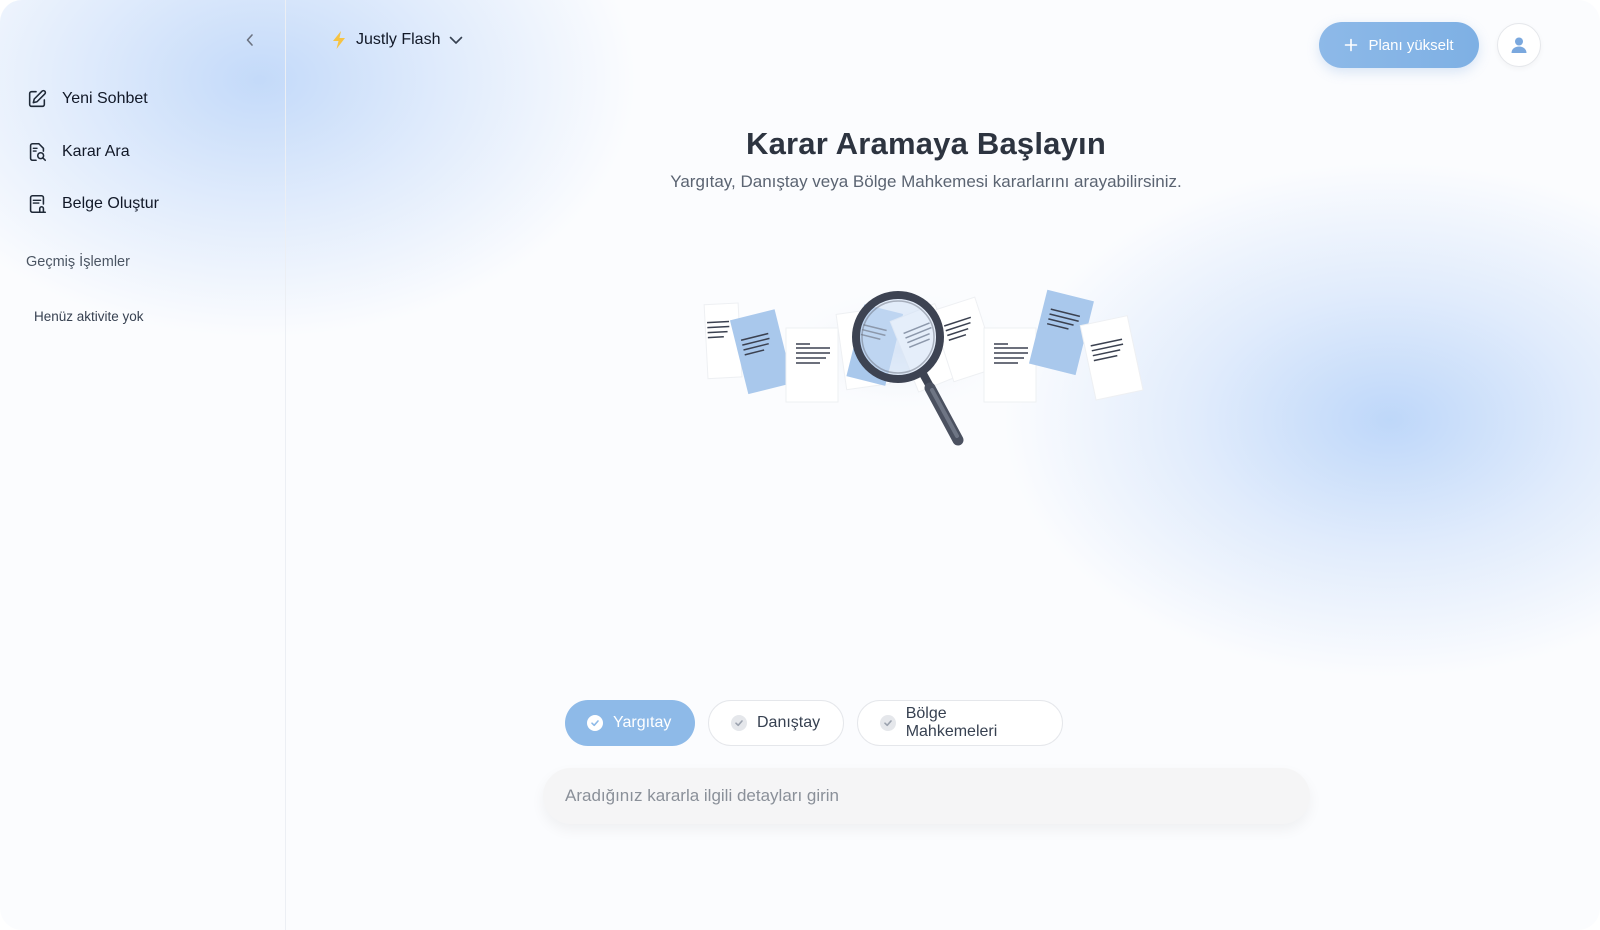 The width and height of the screenshot is (1600, 930). What do you see at coordinates (105, 98) in the screenshot?
I see `nav-item-label: Yeni Sohbet` at bounding box center [105, 98].